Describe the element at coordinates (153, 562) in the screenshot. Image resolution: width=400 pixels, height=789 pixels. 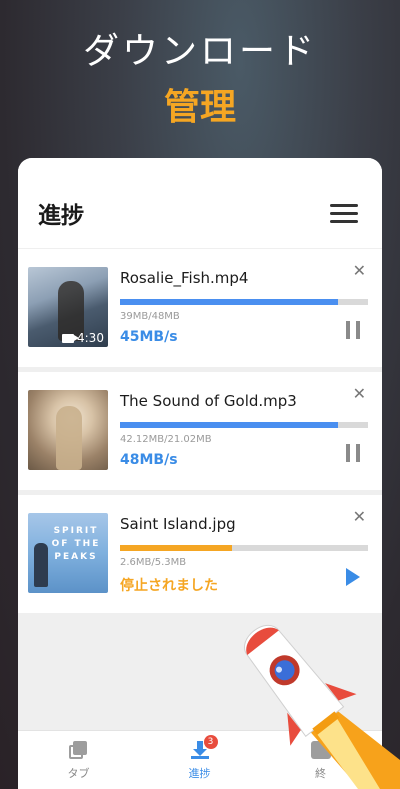
I see `file-size: 2.6MB/5.3MB` at that location.